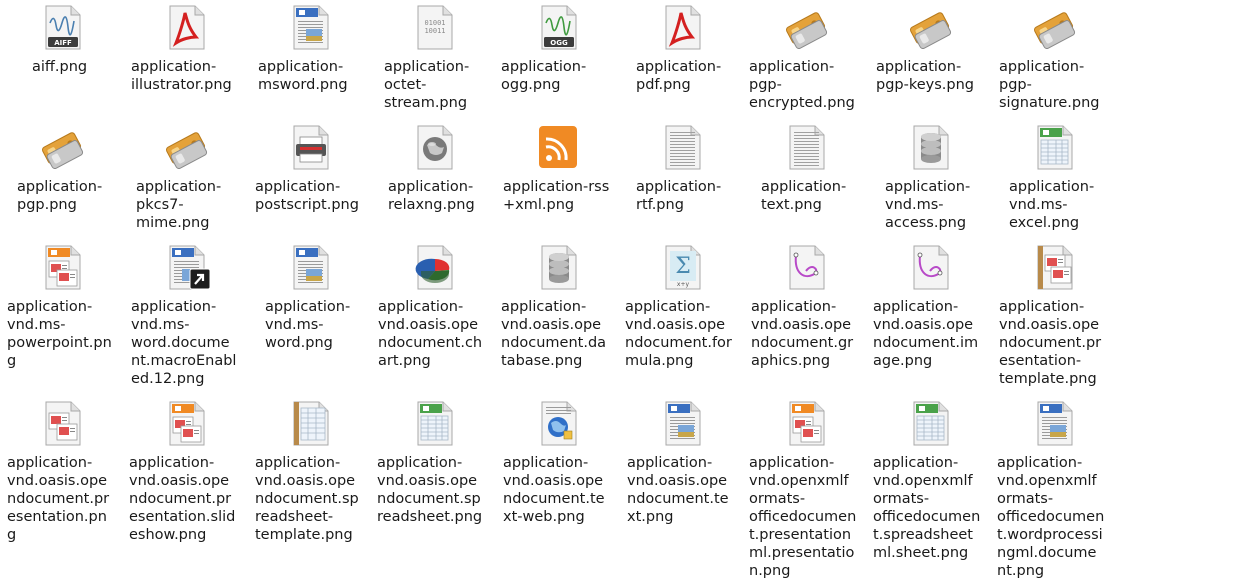 Image resolution: width=1236 pixels, height=585 pixels. Describe the element at coordinates (303, 76) in the screenshot. I see `file-name-label: application- msword.png` at that location.